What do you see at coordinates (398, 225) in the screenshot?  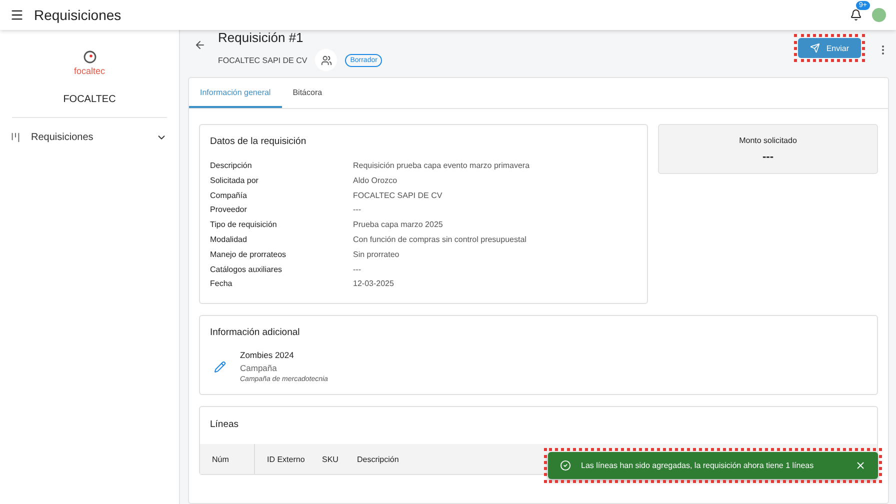 I see `field-value: Prueba capa marzo 2025` at bounding box center [398, 225].